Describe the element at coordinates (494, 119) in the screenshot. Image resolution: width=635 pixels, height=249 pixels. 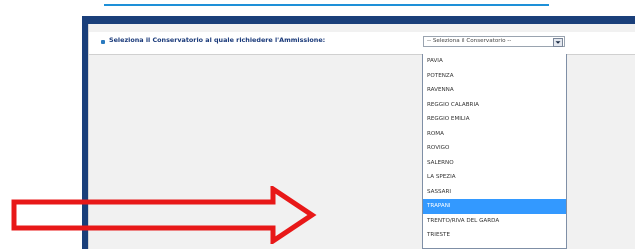
I see `dropdown-option: REGGIO EMILIA` at that location.